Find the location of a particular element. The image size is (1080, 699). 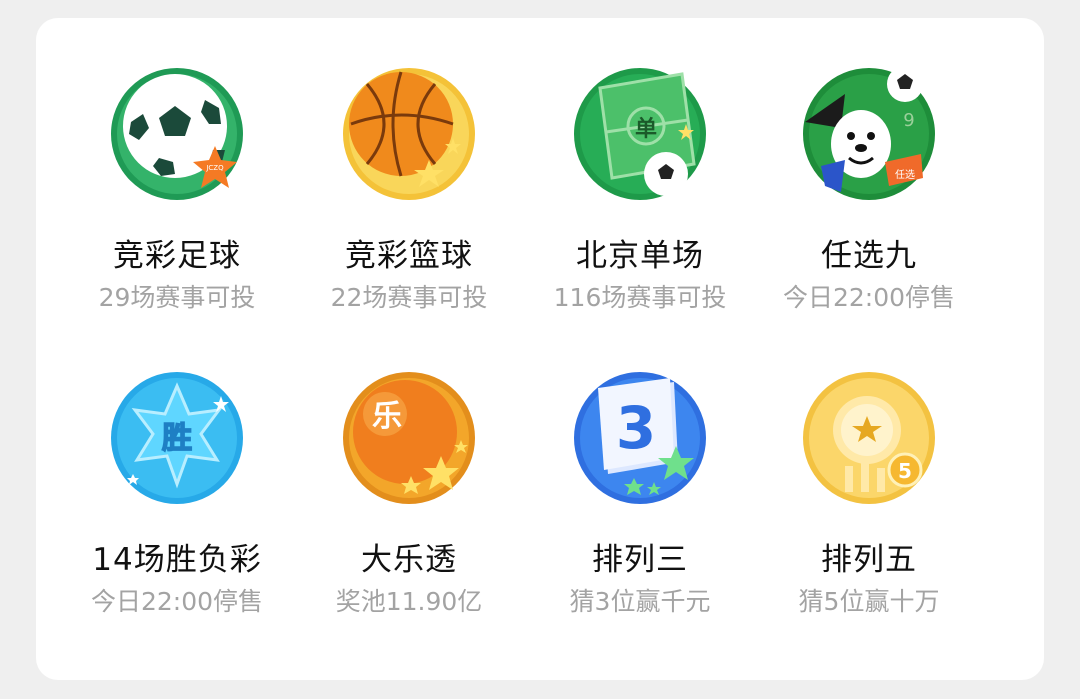

victory-star-icon: 胜 is located at coordinates (177, 438).